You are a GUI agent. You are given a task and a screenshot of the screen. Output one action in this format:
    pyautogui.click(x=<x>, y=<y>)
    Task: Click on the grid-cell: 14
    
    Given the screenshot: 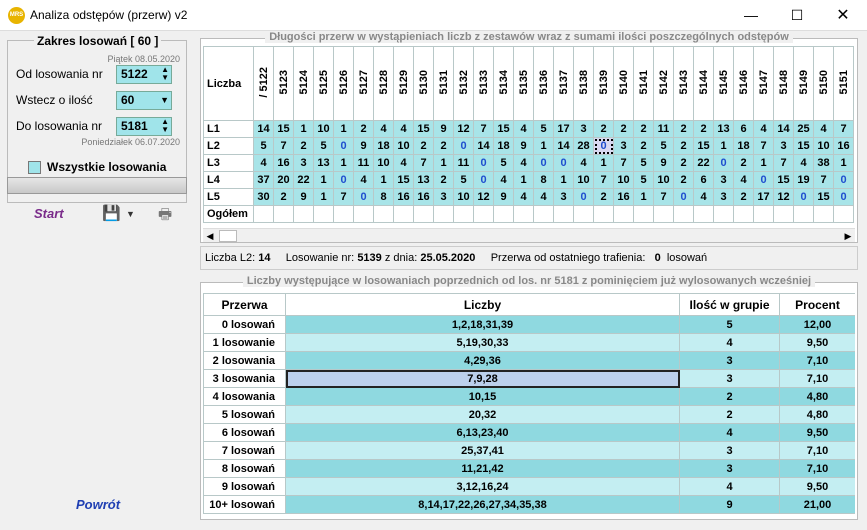 What is the action you would take?
    pyautogui.click(x=483, y=146)
    